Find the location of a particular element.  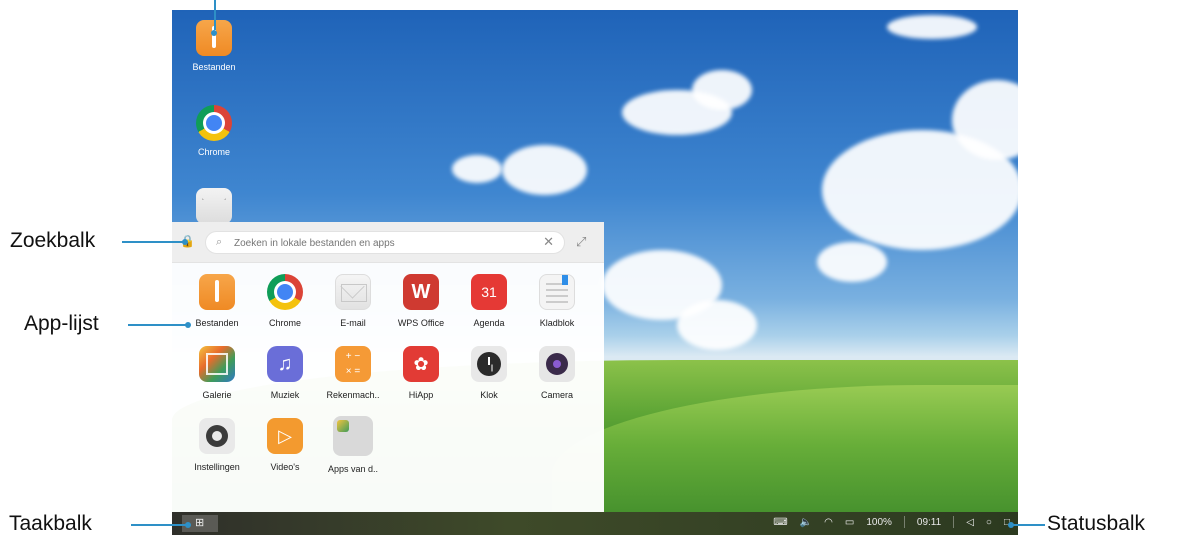

home-icon: ○ is located at coordinates (989, 522).